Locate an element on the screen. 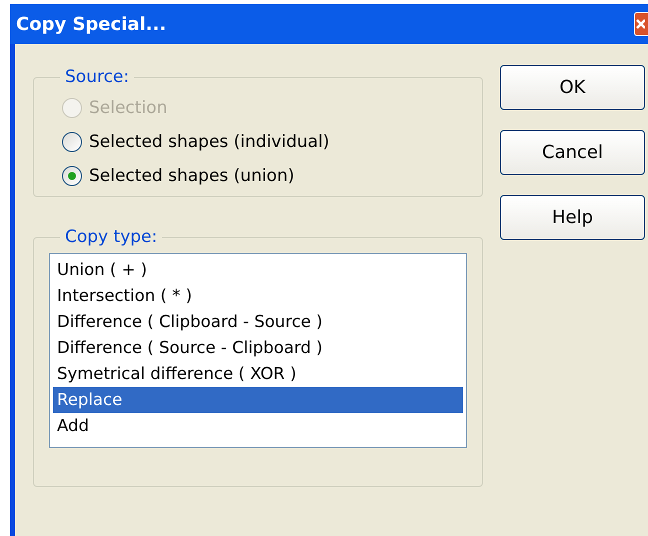 This screenshot has height=536, width=648. list-item: Union ( + ) is located at coordinates (258, 269).